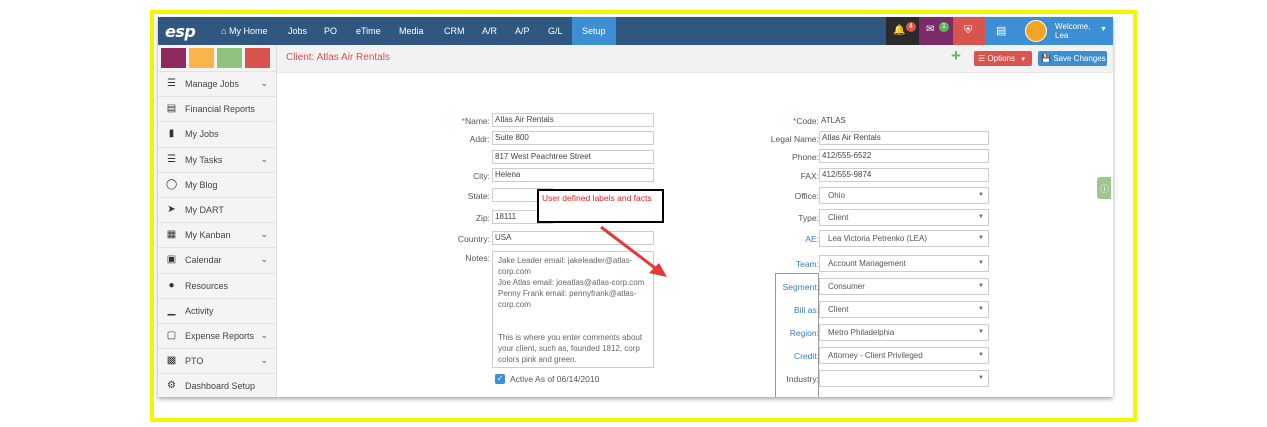 Image resolution: width=1267 pixels, height=427 pixels. Describe the element at coordinates (600, 206) in the screenshot. I see `annotation-callout: User defined labels and facts` at that location.